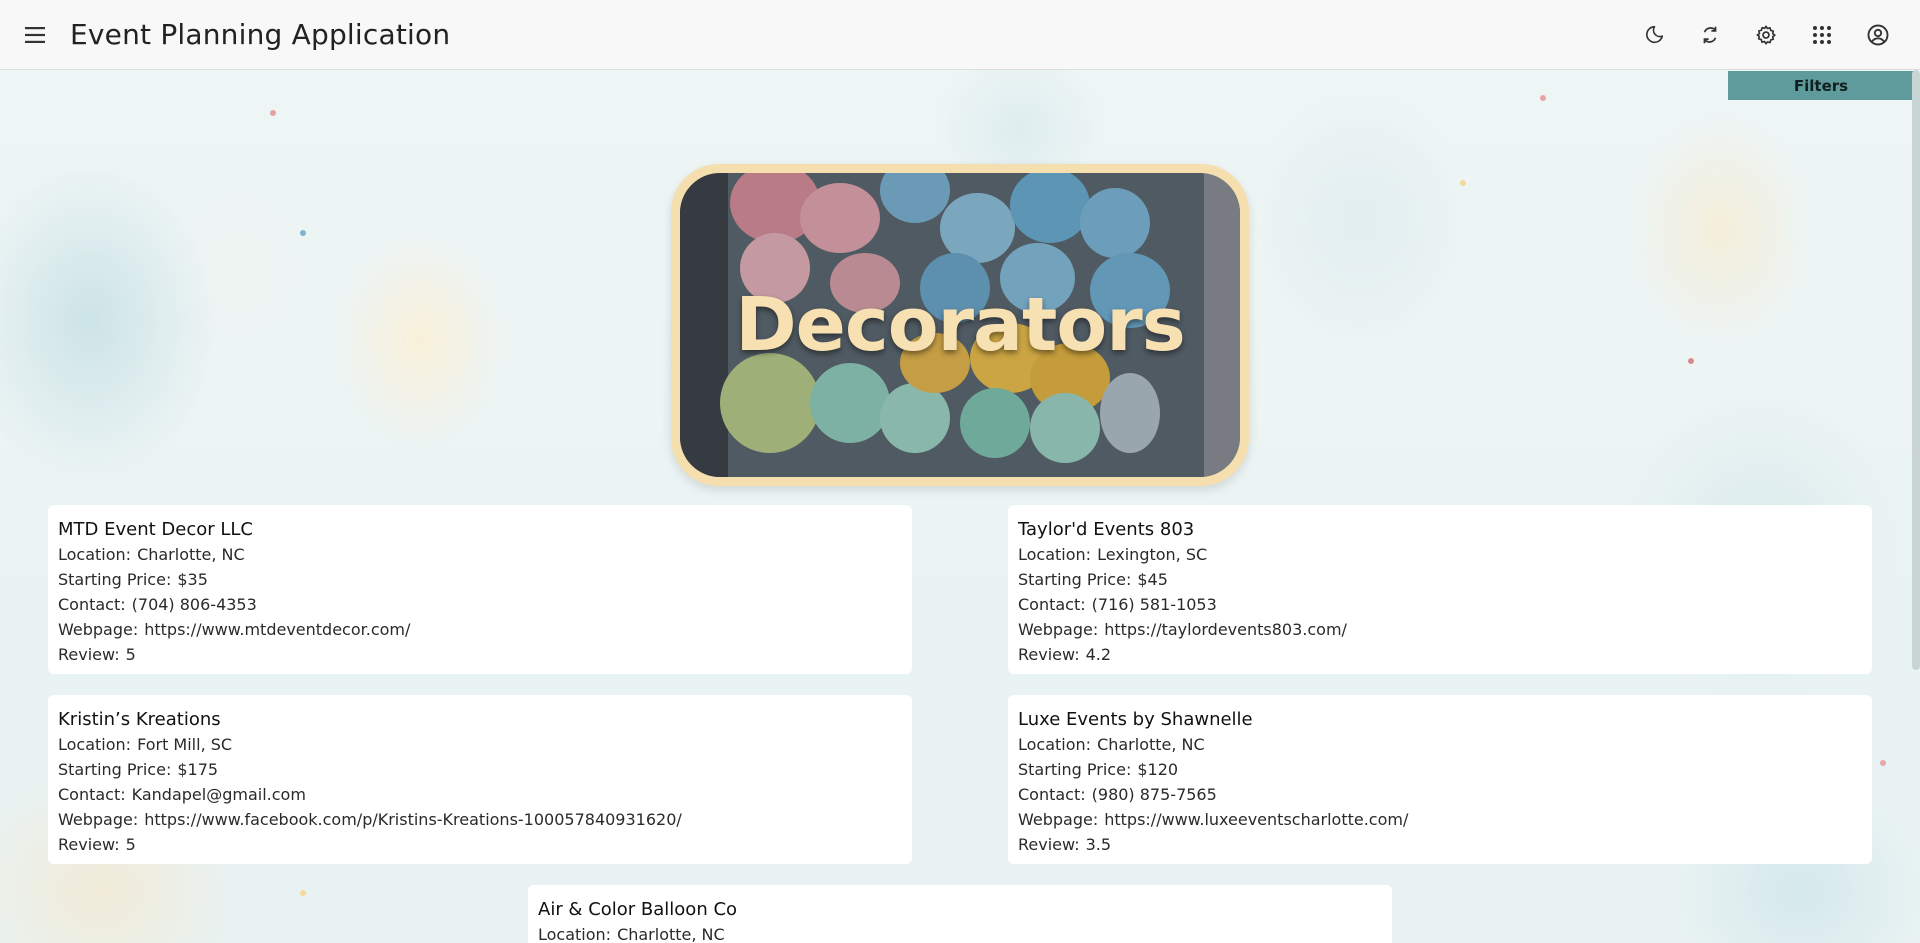 This screenshot has width=1920, height=943. What do you see at coordinates (1093, 579) in the screenshot?
I see `vendor-price: Starting Price: $45` at bounding box center [1093, 579].